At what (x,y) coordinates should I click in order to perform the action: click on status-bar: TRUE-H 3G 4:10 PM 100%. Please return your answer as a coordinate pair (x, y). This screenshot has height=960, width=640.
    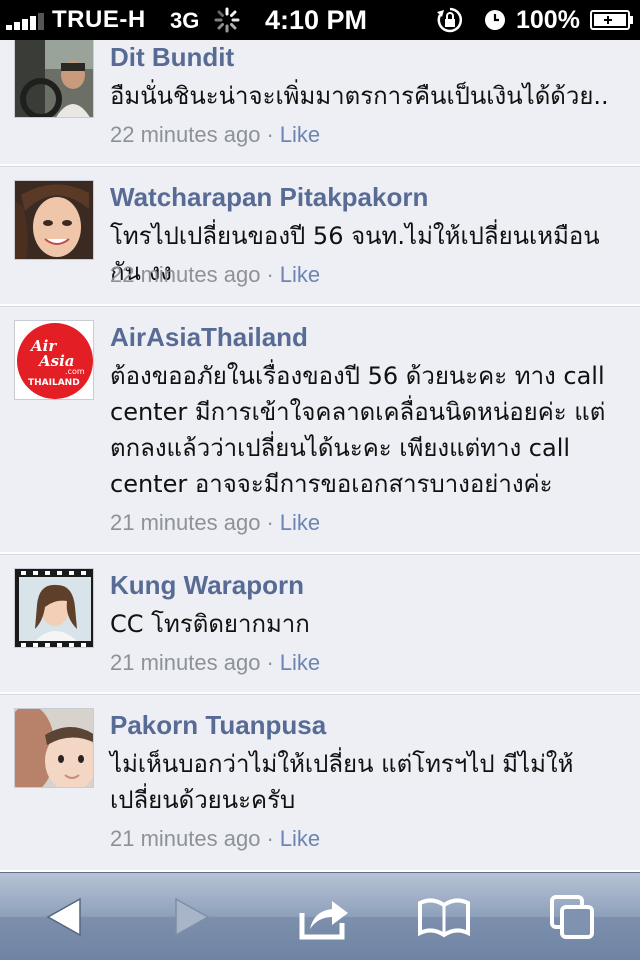
    Looking at the image, I should click on (320, 20).